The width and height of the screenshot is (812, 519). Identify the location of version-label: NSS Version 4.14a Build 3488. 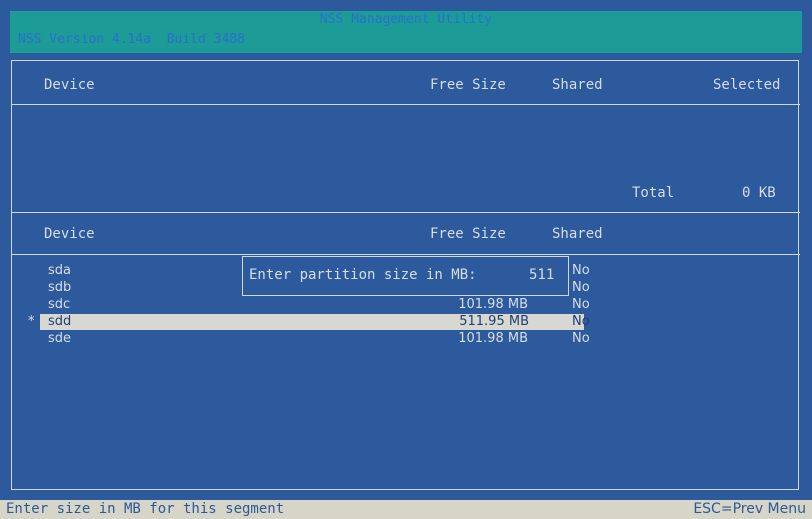
(131, 39).